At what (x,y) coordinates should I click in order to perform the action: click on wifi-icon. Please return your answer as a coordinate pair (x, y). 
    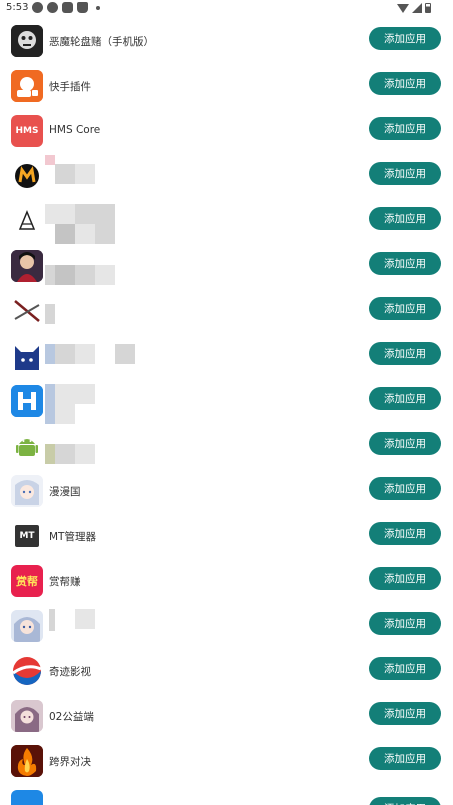
    Looking at the image, I should click on (403, 8).